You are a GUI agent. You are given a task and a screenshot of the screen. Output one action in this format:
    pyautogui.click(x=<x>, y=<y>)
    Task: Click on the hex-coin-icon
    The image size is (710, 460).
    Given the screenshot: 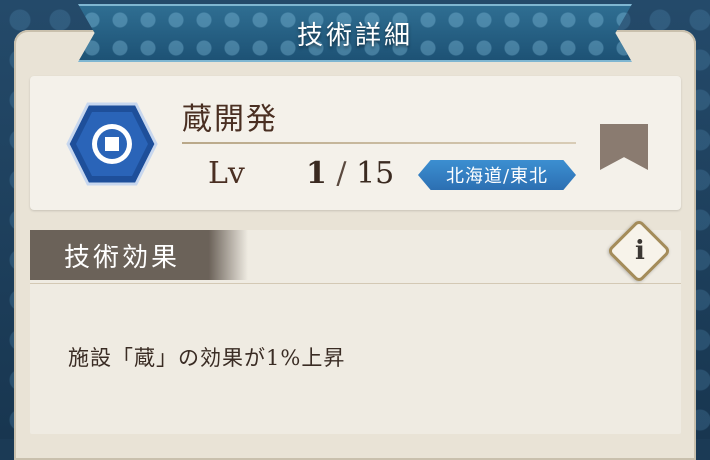 What is the action you would take?
    pyautogui.click(x=112, y=144)
    